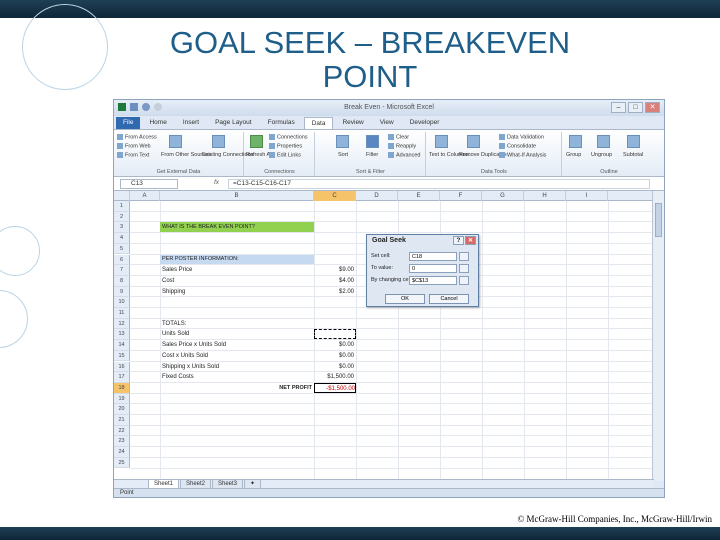 The image size is (720, 540). Describe the element at coordinates (288, 137) in the screenshot. I see `connections-button: Connections` at that location.